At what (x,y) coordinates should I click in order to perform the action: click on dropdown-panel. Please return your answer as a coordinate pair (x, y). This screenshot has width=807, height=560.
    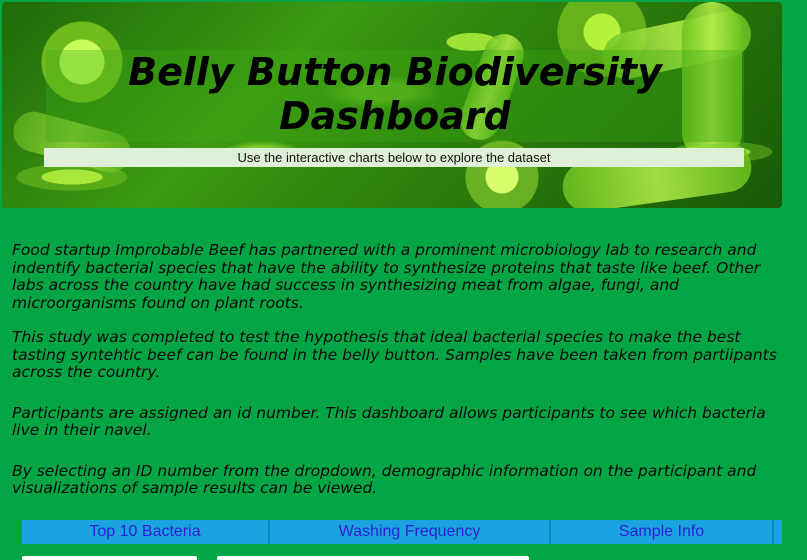
    Looking at the image, I should click on (109, 558).